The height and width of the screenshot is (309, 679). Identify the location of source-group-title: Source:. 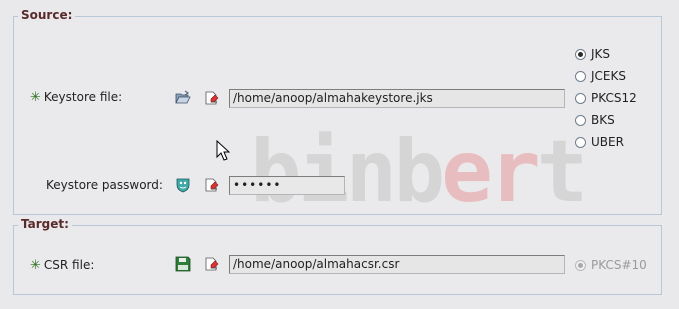
(47, 15).